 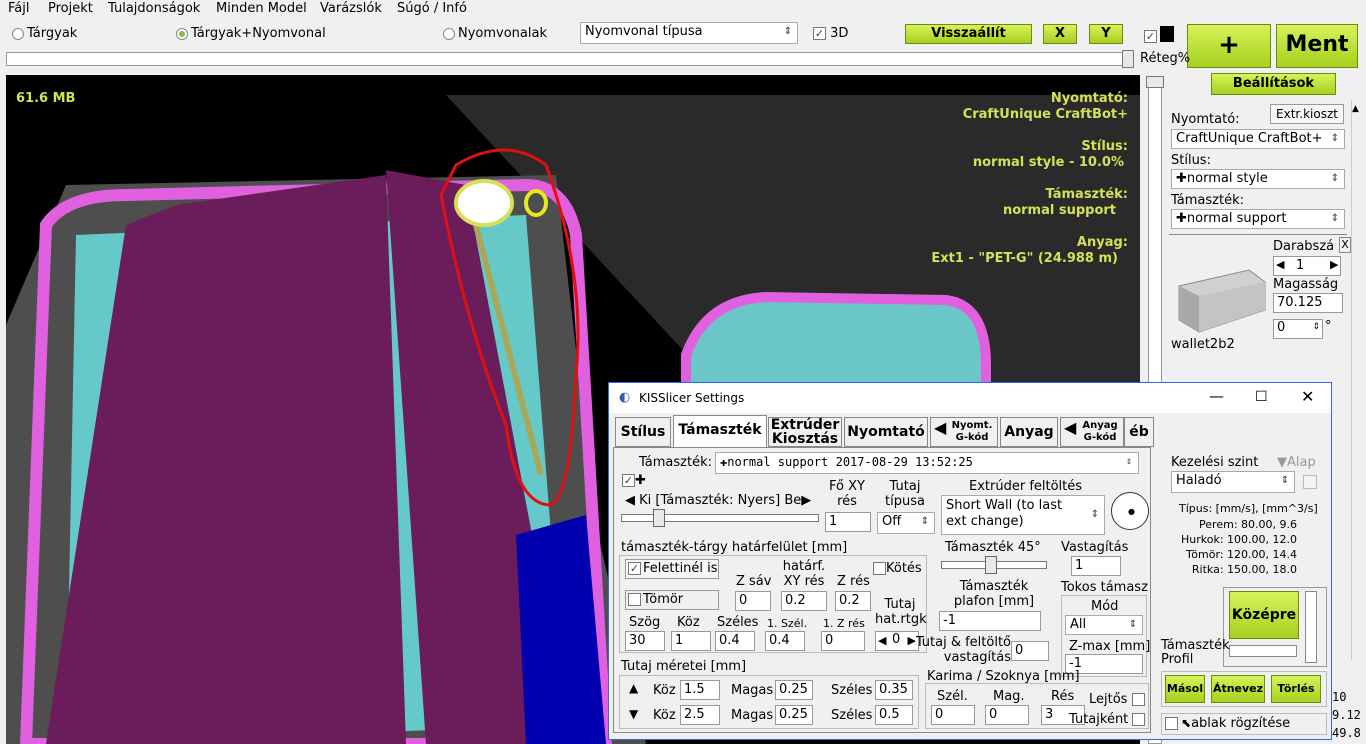 What do you see at coordinates (1345, 245) in the screenshot?
I see `remove-model-button: X` at bounding box center [1345, 245].